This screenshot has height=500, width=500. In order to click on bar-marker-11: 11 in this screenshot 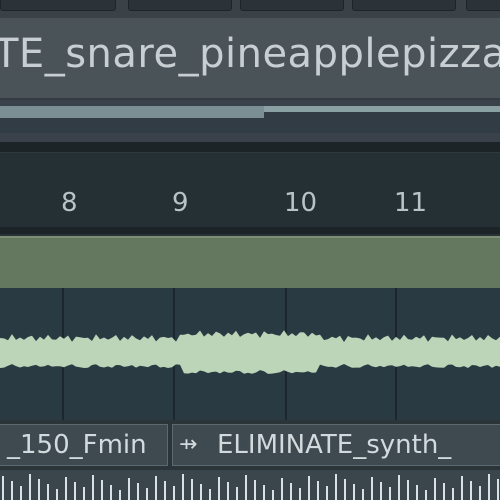, I will do `click(411, 203)`.